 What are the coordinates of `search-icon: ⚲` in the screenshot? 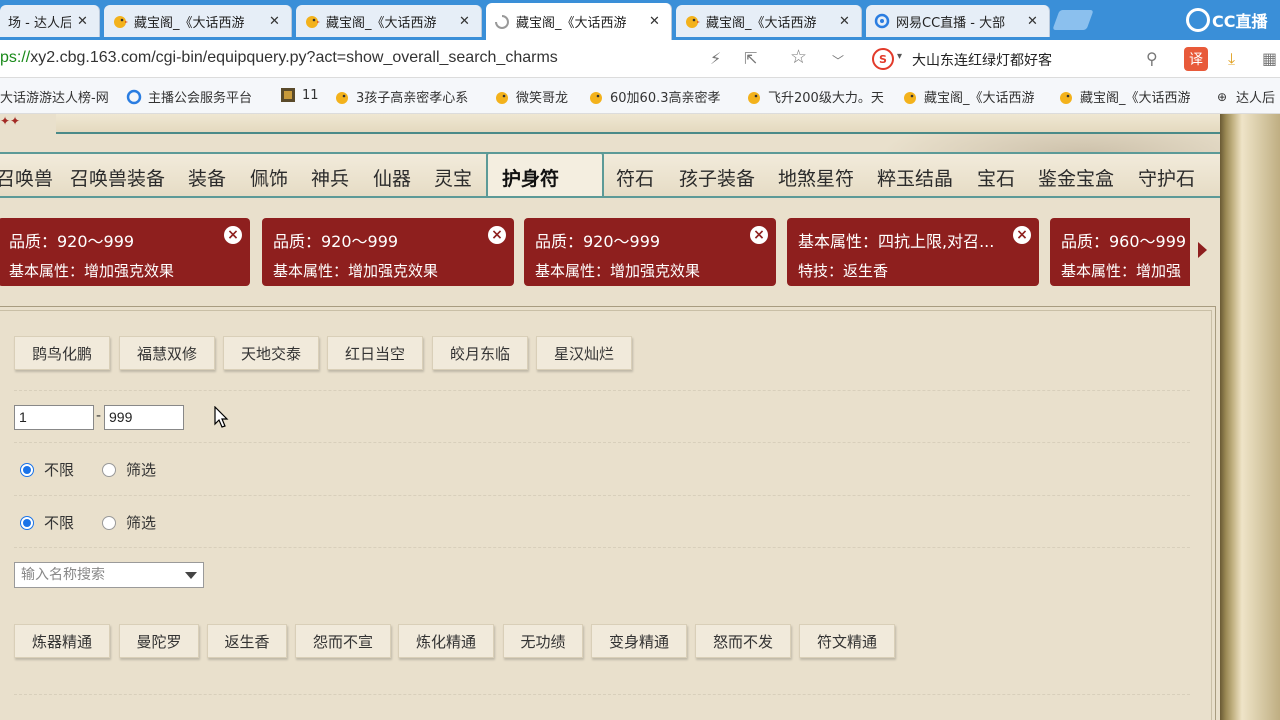 It's located at (1152, 58).